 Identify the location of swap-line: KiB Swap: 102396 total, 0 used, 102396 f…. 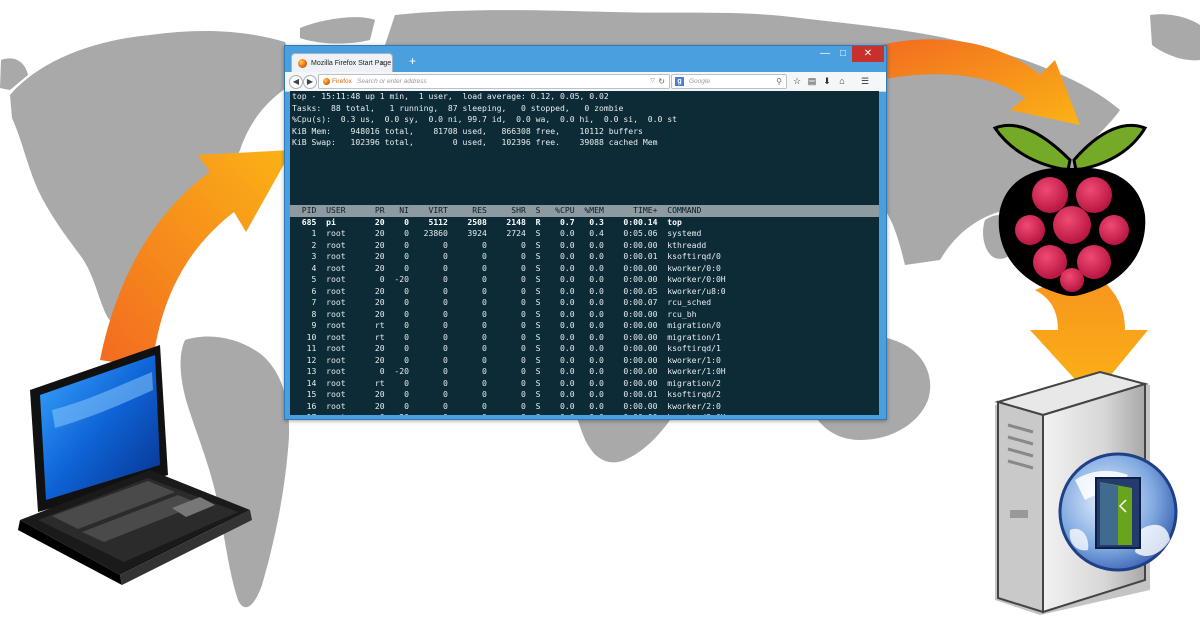
(475, 142).